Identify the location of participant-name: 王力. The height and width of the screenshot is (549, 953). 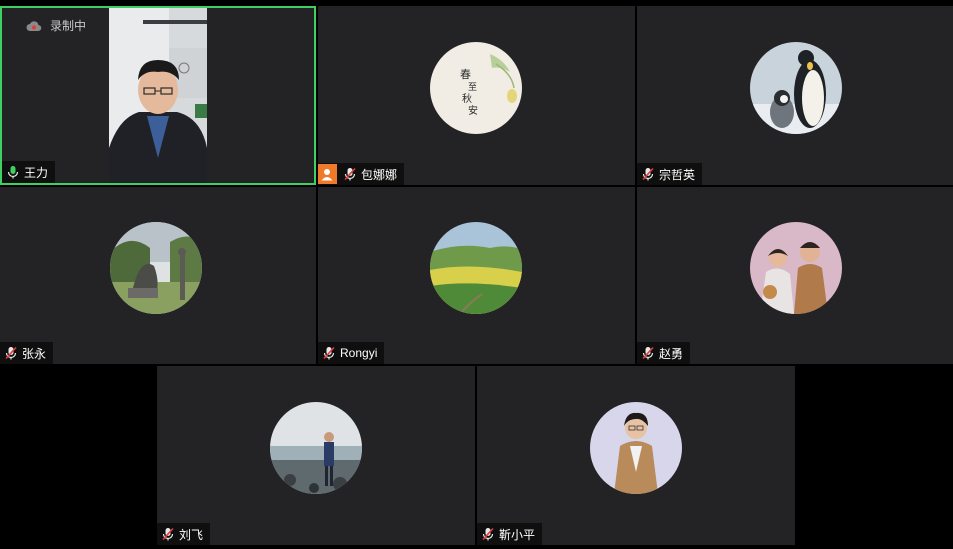
(36, 172).